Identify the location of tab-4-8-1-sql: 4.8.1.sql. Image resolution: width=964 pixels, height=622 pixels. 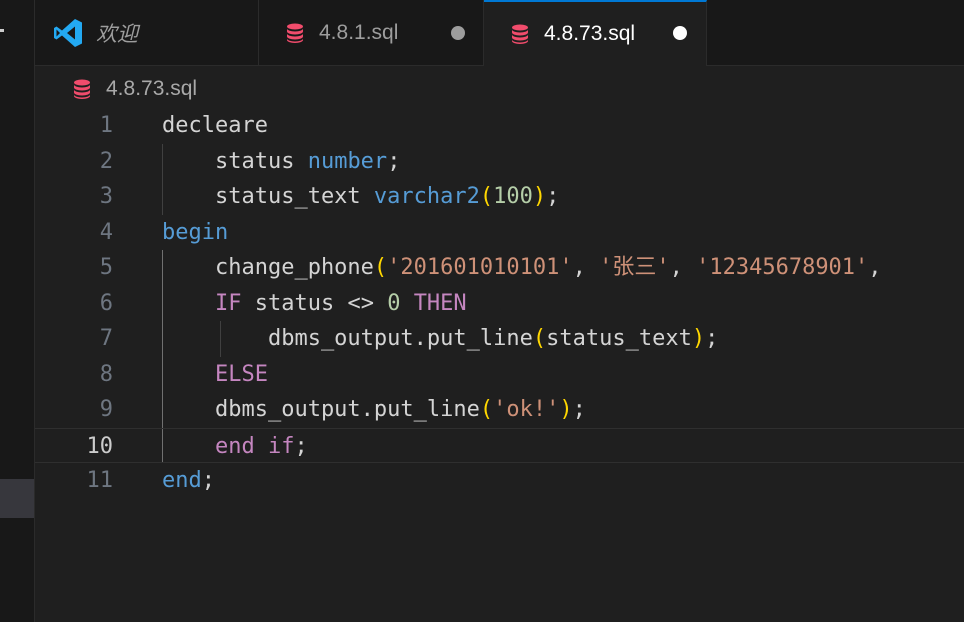
(371, 32).